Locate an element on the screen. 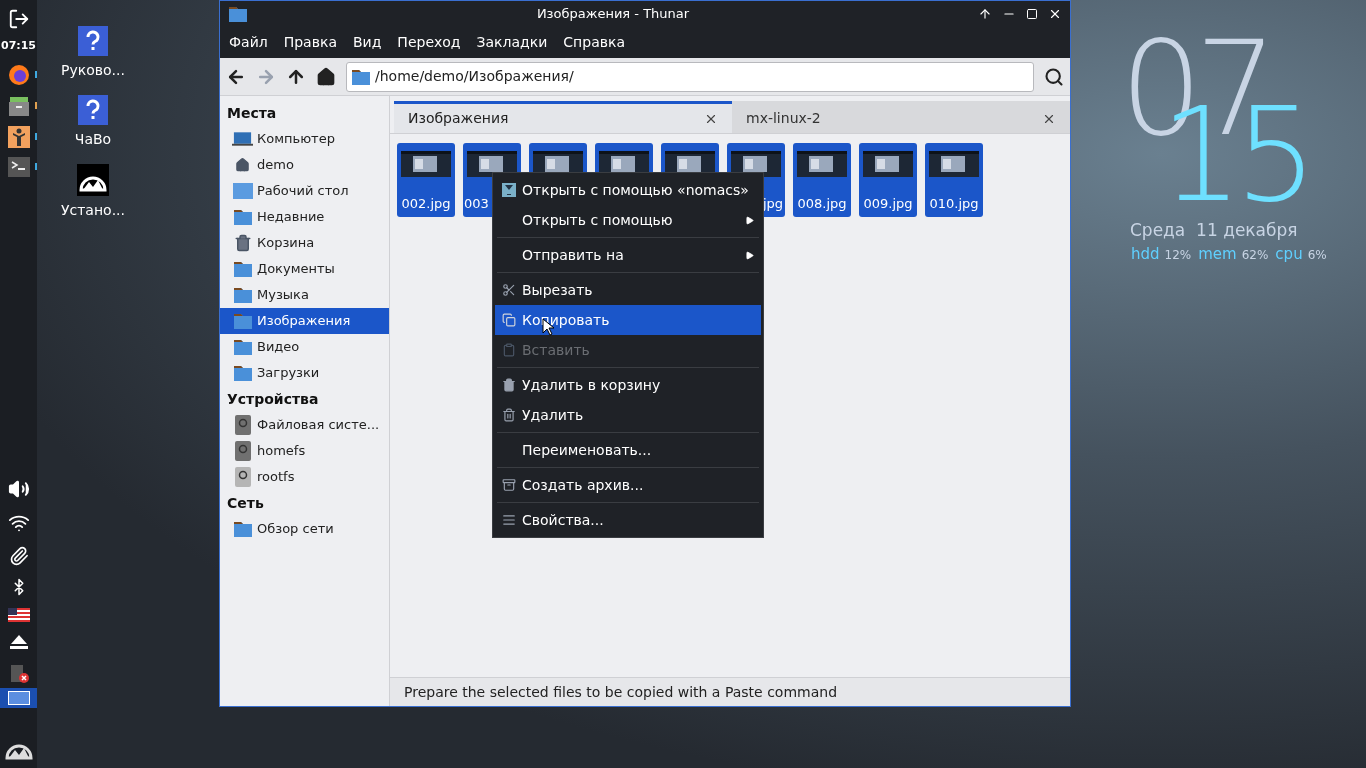  date-text: Среда 11 декабря is located at coordinates (1214, 230).